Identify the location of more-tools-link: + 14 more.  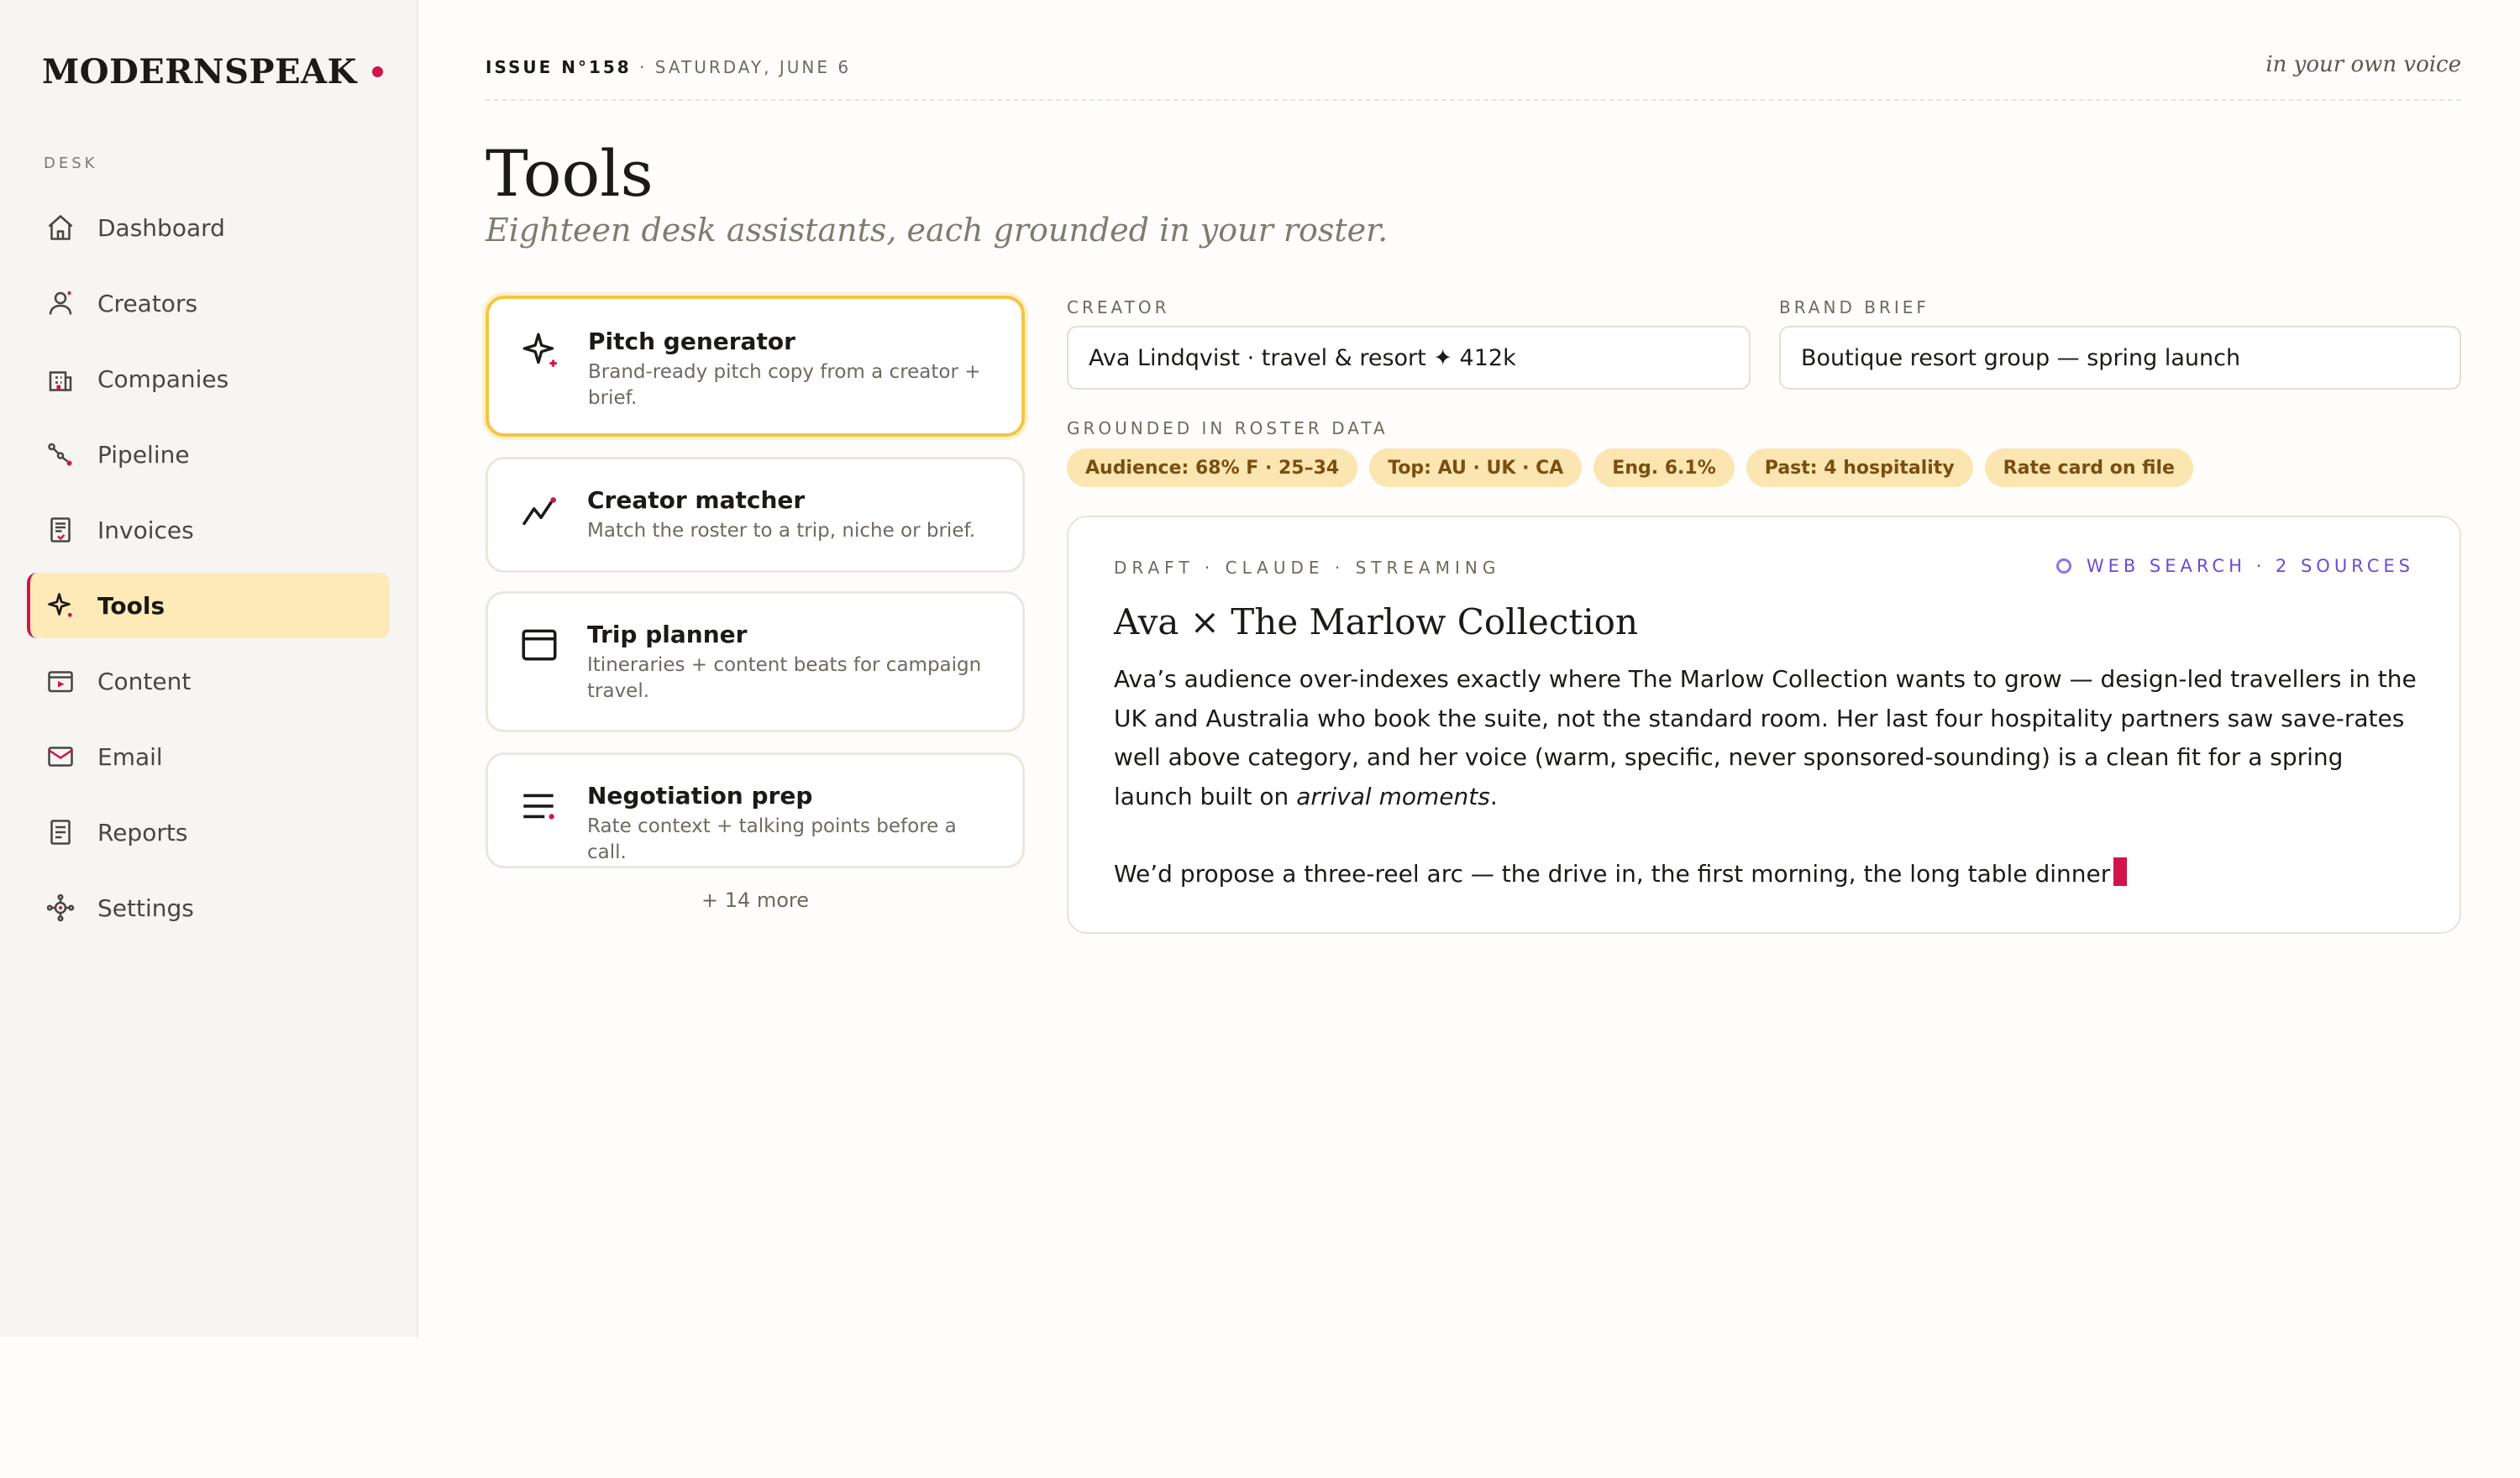
(755, 900).